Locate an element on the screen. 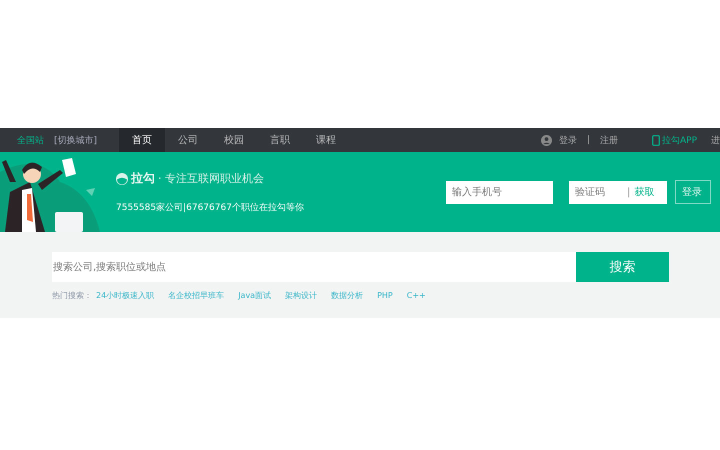  phone-icon is located at coordinates (656, 140).